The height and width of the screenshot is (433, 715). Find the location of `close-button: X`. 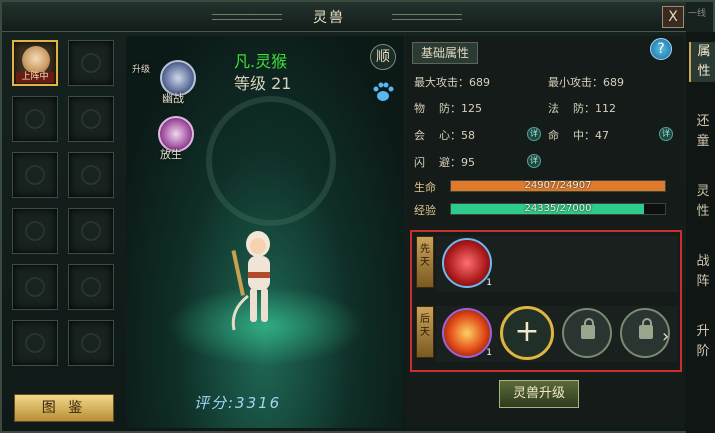

close-button: X is located at coordinates (673, 17).